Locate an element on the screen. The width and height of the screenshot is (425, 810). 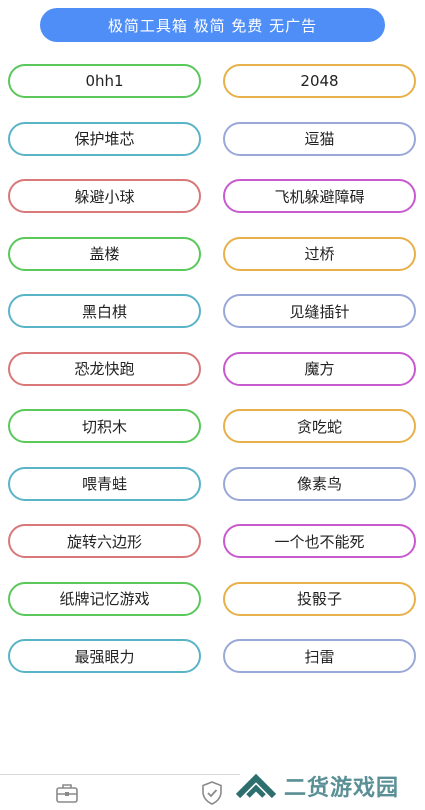
game-button: 见缝插针 is located at coordinates (319, 311).